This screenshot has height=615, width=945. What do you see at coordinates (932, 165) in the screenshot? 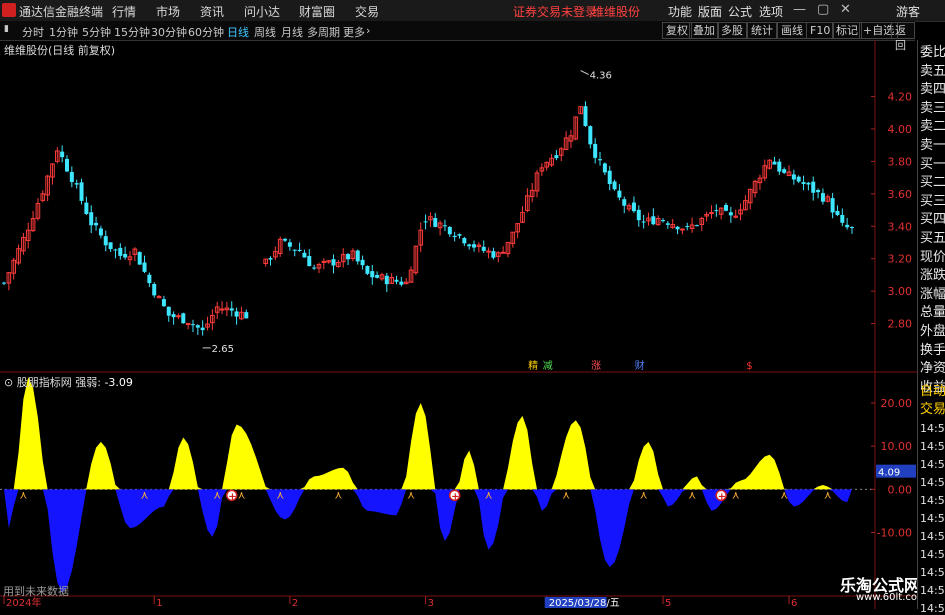
I see `side-label: 买一` at bounding box center [932, 165].